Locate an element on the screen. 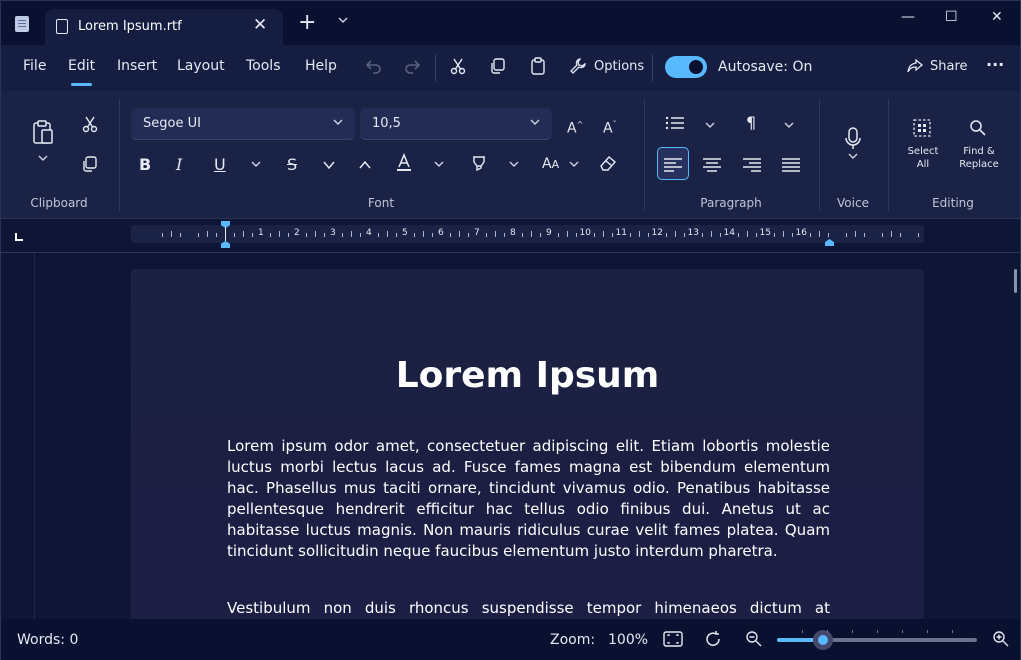 This screenshot has width=1021, height=660. ruler-number: 5 is located at coordinates (405, 233).